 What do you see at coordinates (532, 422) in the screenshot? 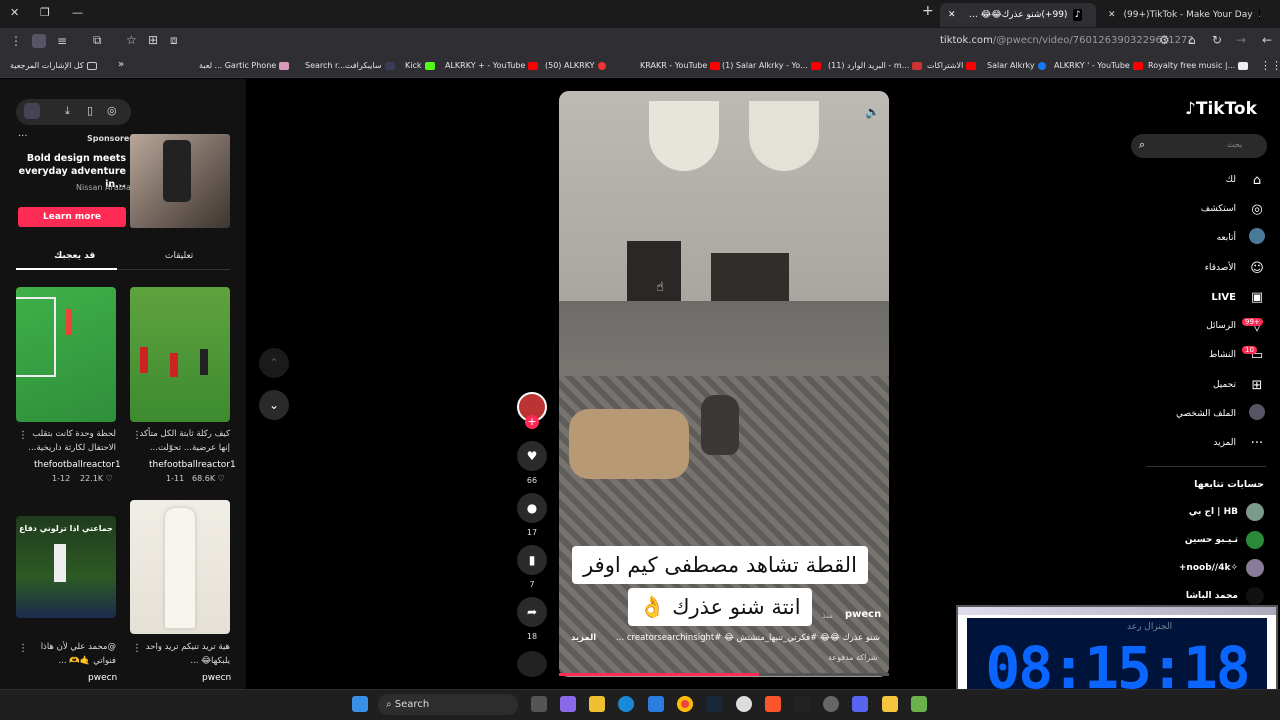
I see `follow-plus-icon: +` at bounding box center [532, 422].